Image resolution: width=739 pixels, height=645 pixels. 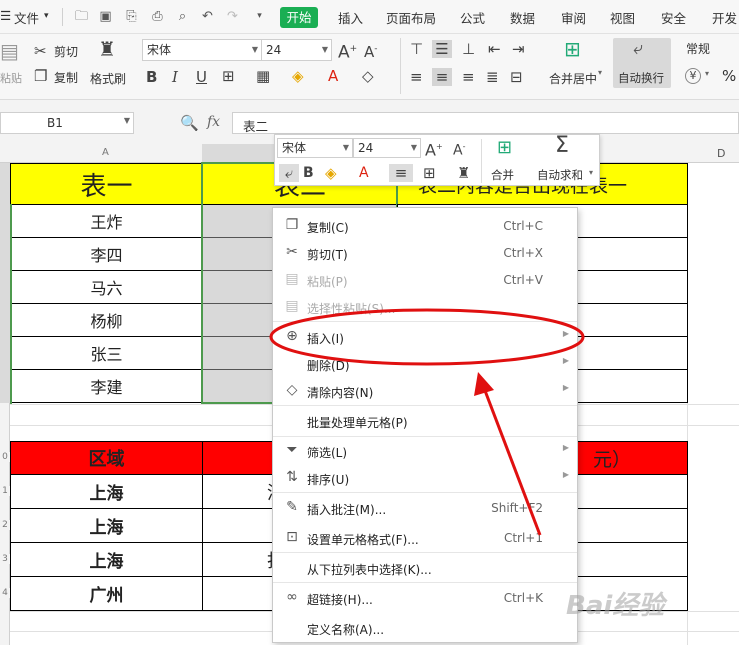 What do you see at coordinates (512, 461) in the screenshot?
I see `annotation-arrow-line` at bounding box center [512, 461].